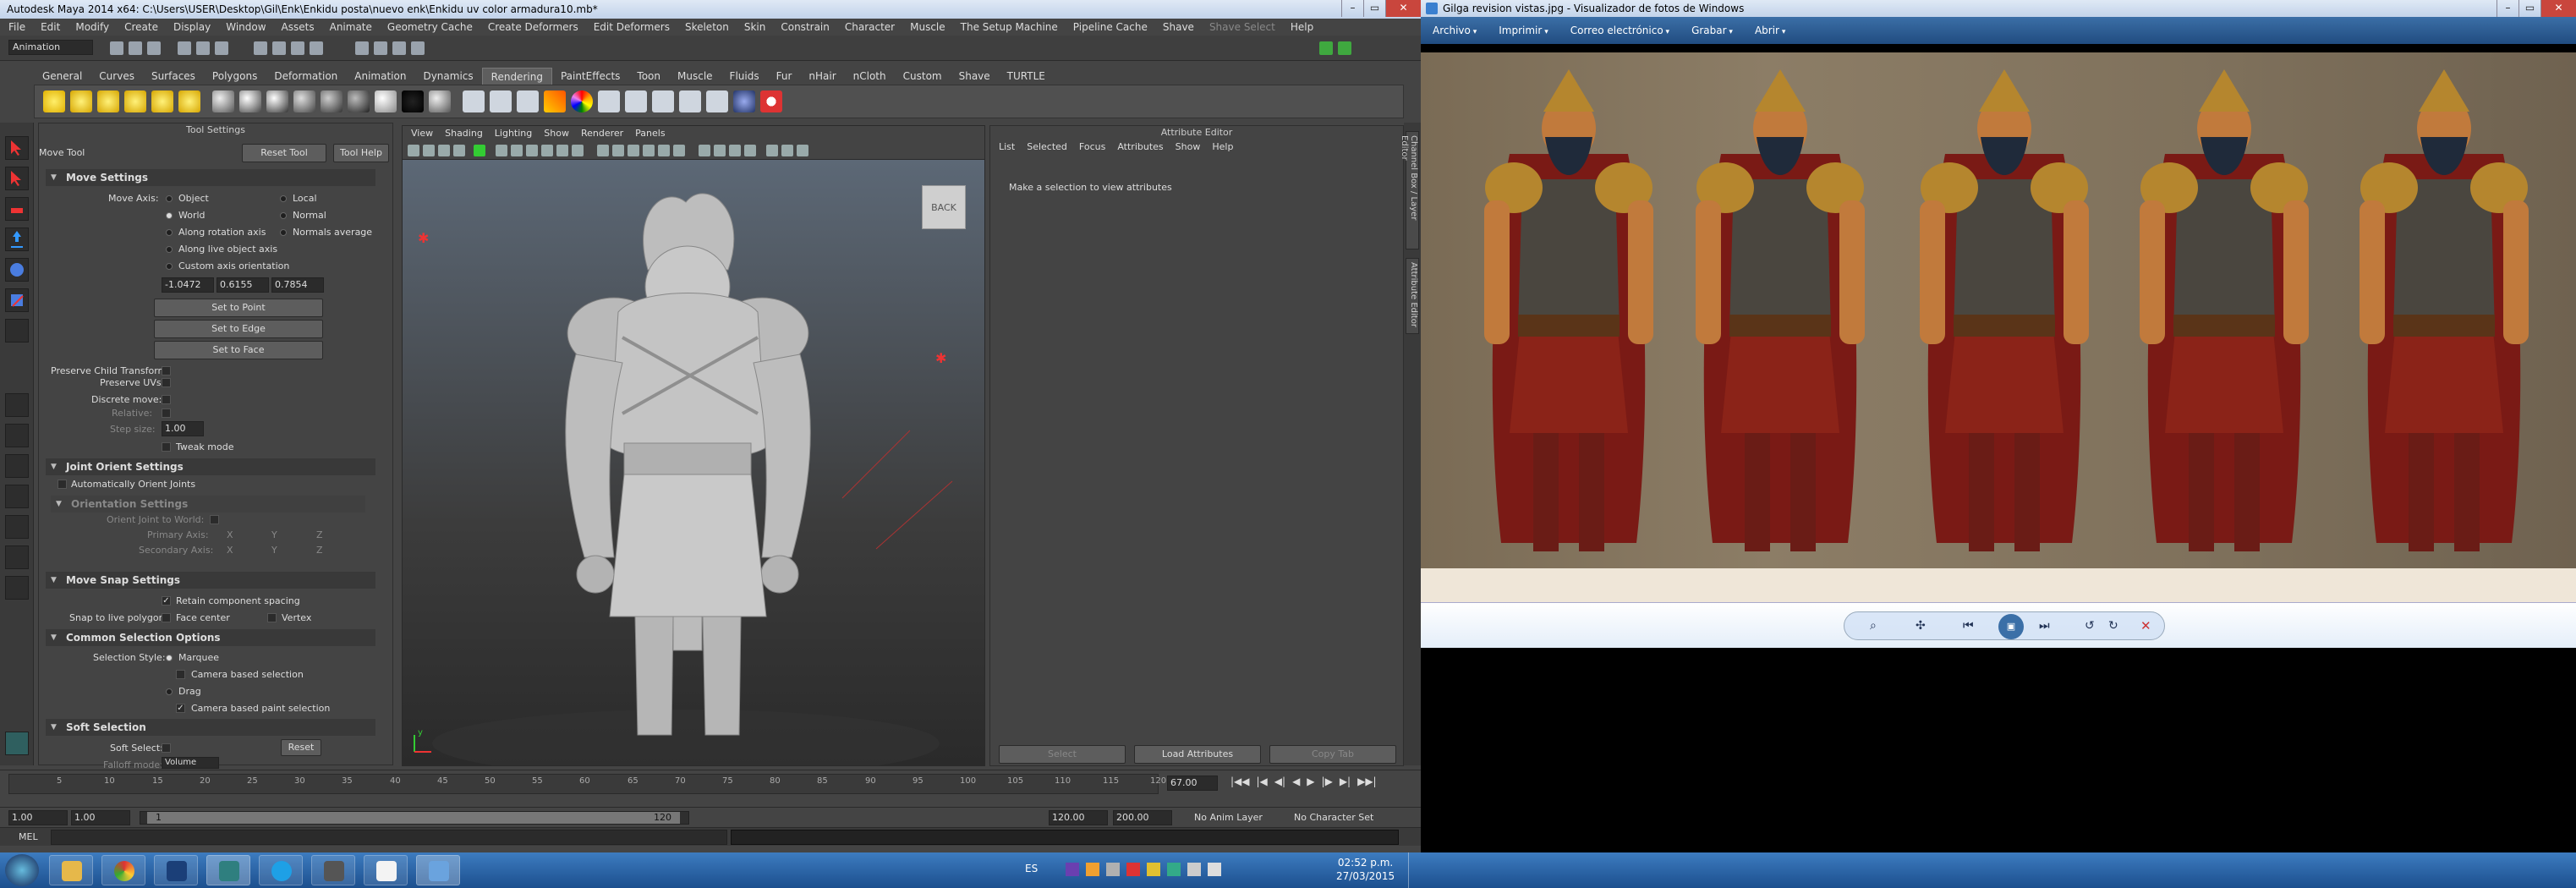 The image size is (2576, 888). What do you see at coordinates (1188, 147) in the screenshot?
I see `ae-menu-show: Show` at bounding box center [1188, 147].